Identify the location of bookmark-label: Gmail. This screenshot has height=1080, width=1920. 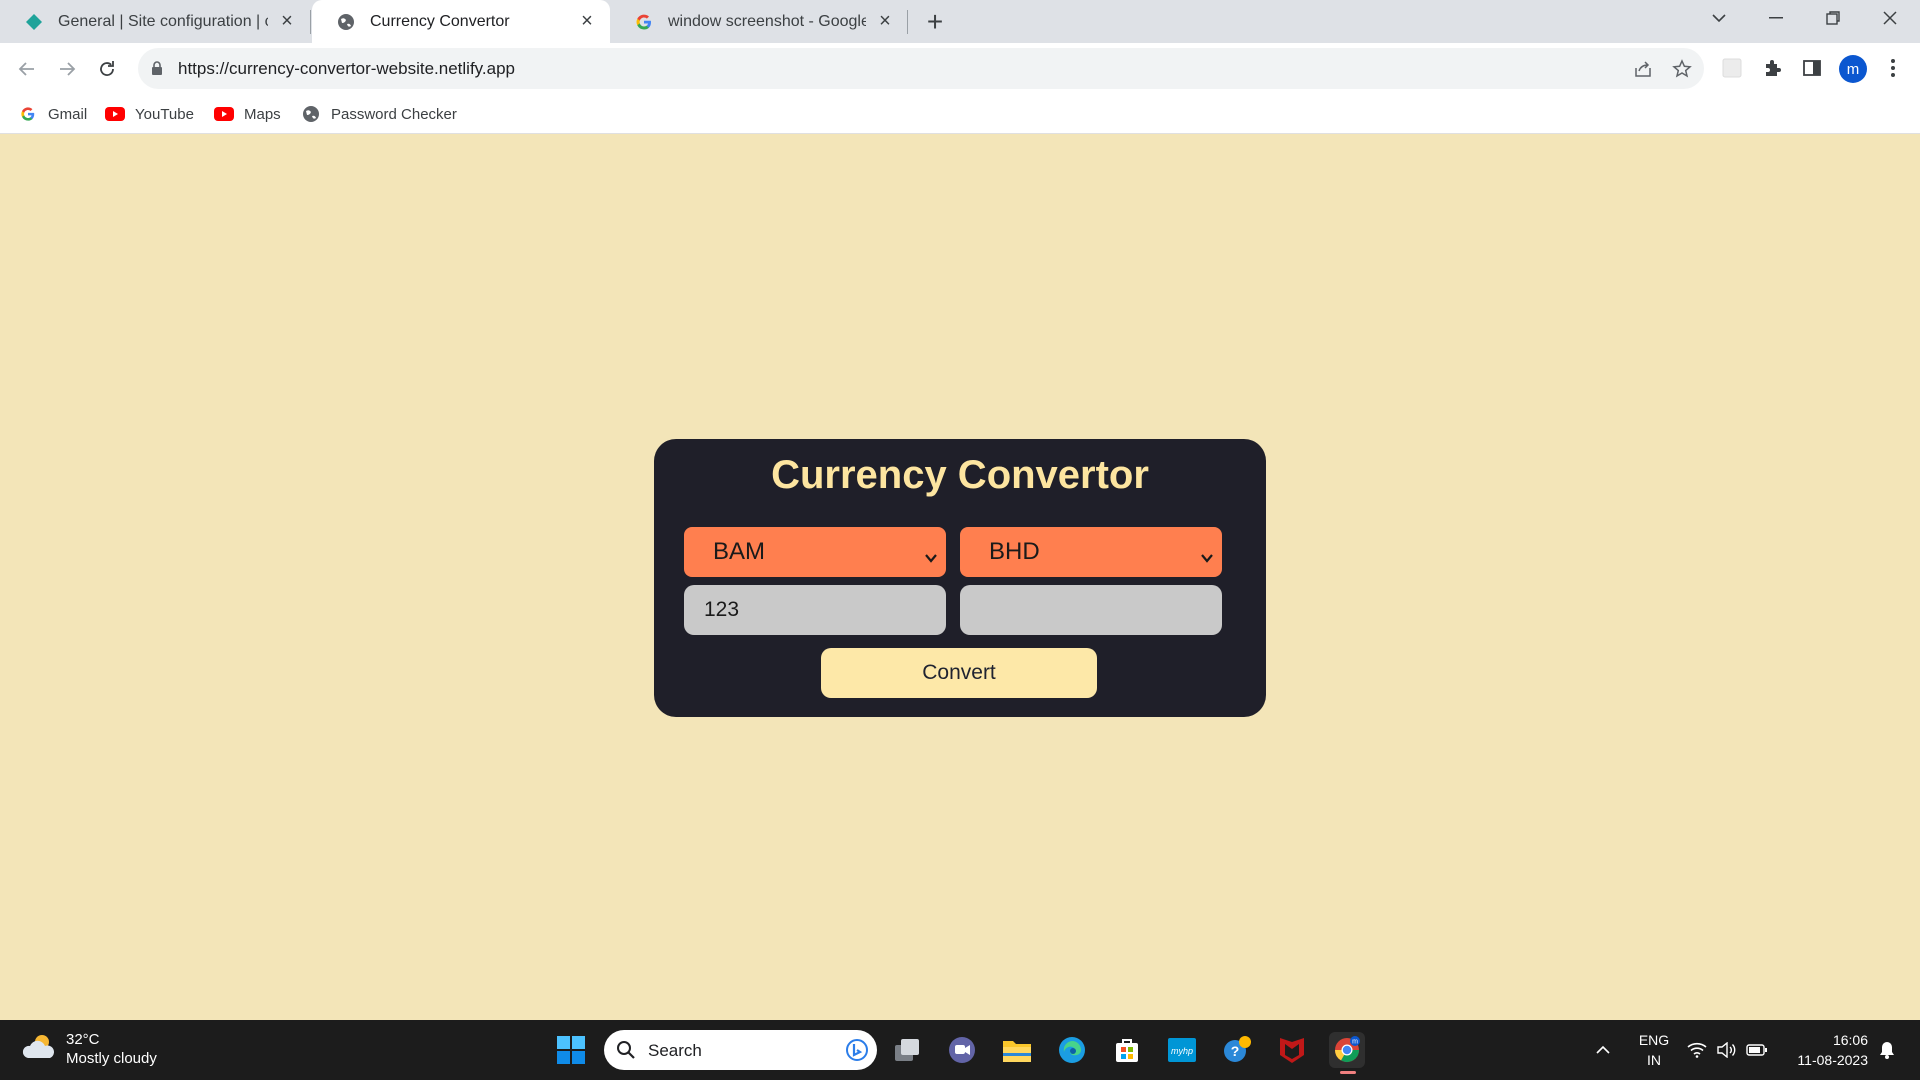
(68, 114).